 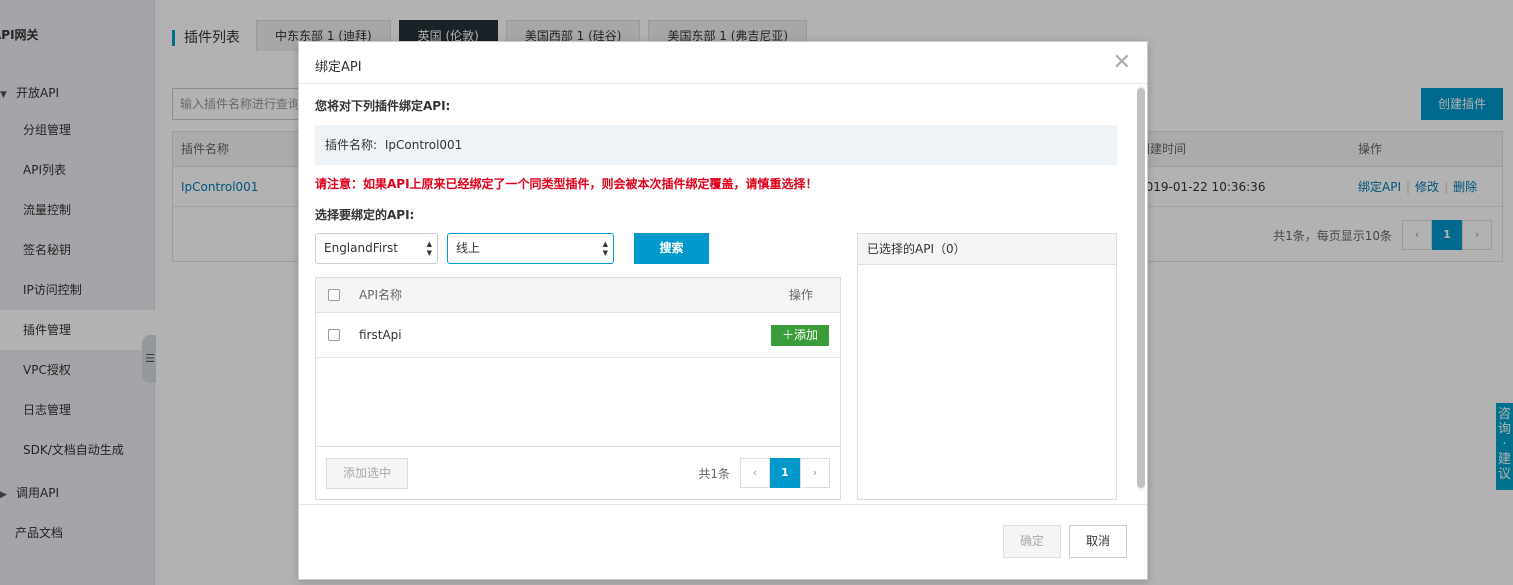 I want to click on api-table-footer: 添加选中 共1条 ‹ 1 ›, so click(x=578, y=472).